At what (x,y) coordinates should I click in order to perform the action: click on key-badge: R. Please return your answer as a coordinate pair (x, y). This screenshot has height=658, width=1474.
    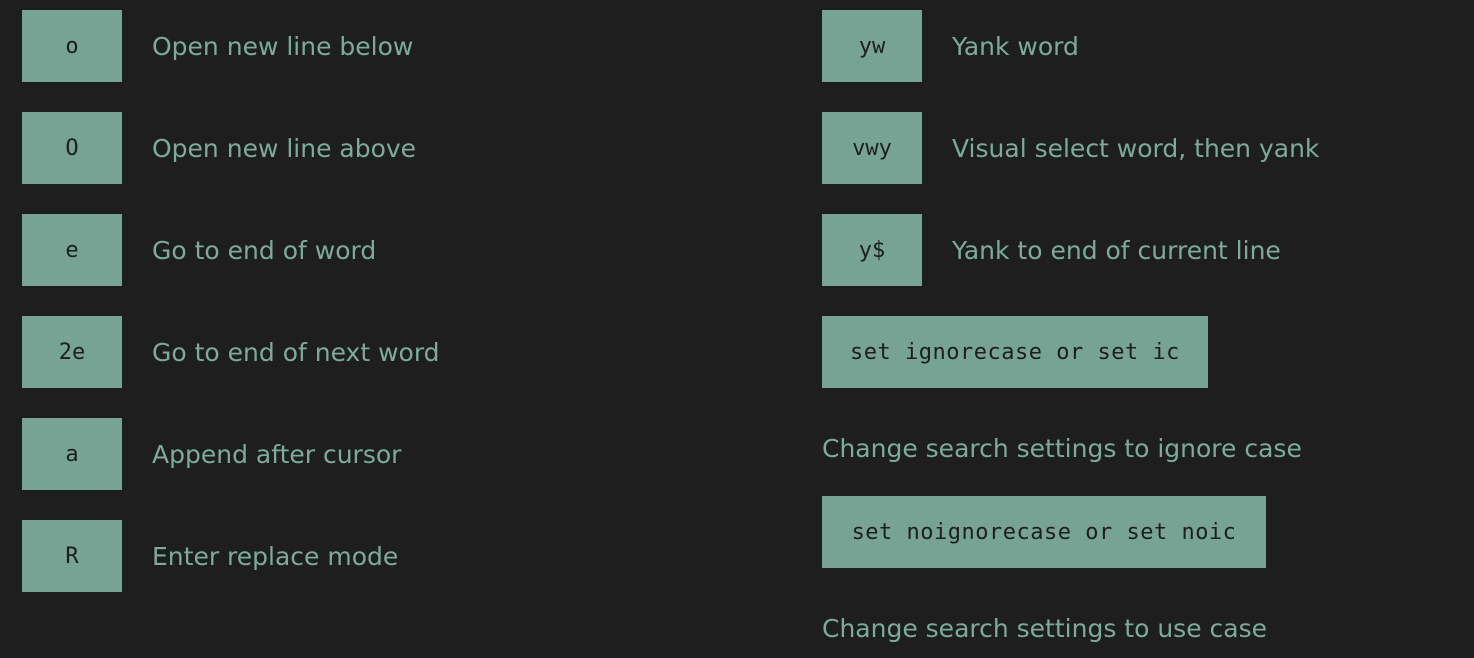
    Looking at the image, I should click on (72, 556).